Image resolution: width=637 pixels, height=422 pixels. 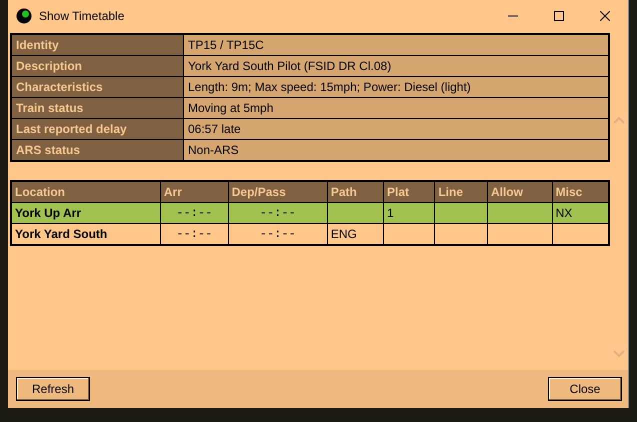 I want to click on column-header: Path, so click(x=355, y=191).